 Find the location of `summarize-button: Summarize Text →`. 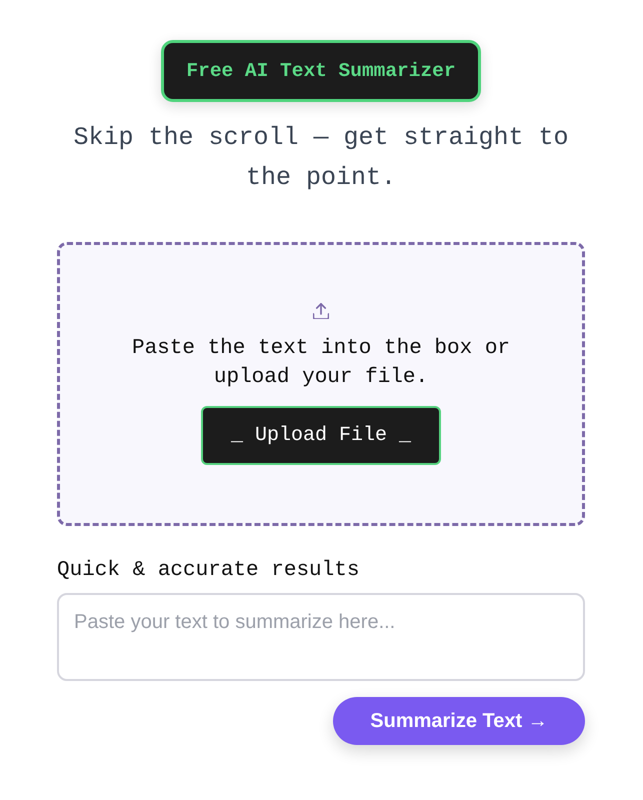

summarize-button: Summarize Text → is located at coordinates (459, 721).